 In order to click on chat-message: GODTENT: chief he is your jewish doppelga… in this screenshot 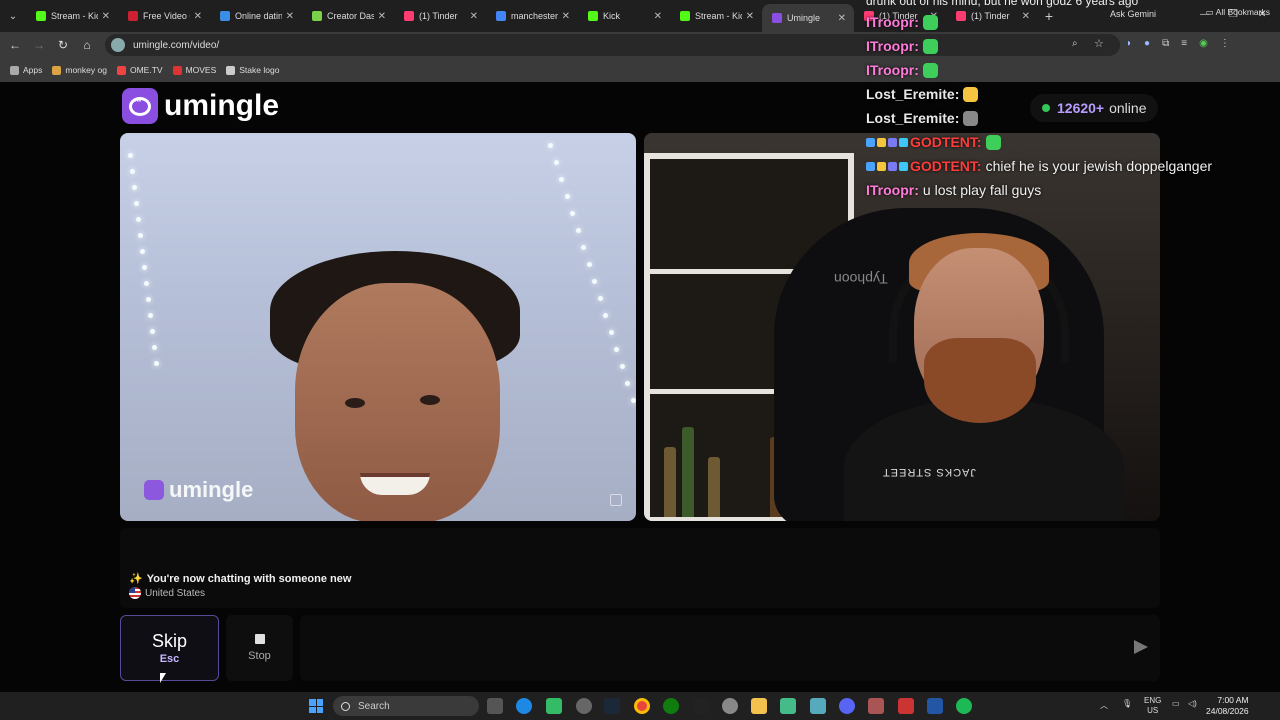, I will do `click(1073, 166)`.